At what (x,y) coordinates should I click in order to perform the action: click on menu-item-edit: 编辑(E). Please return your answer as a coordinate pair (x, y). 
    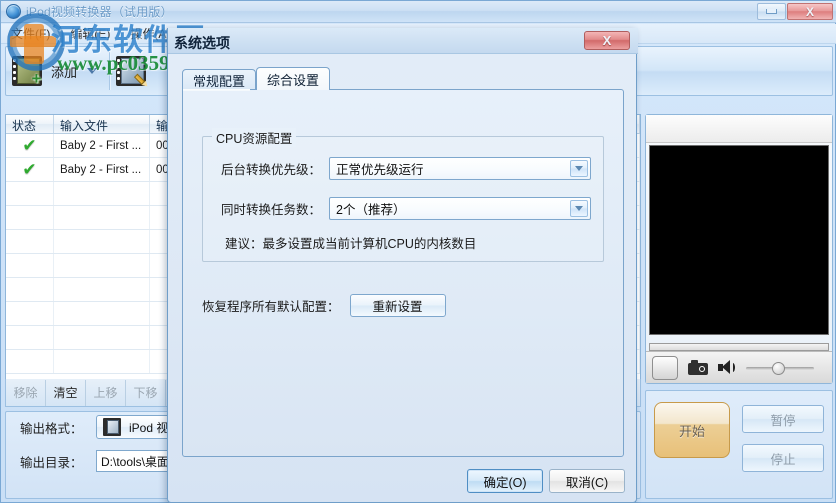
    Looking at the image, I should click on (90, 33).